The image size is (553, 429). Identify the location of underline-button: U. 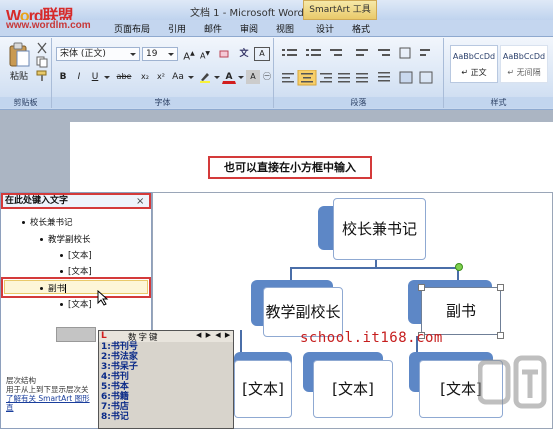
(95, 77).